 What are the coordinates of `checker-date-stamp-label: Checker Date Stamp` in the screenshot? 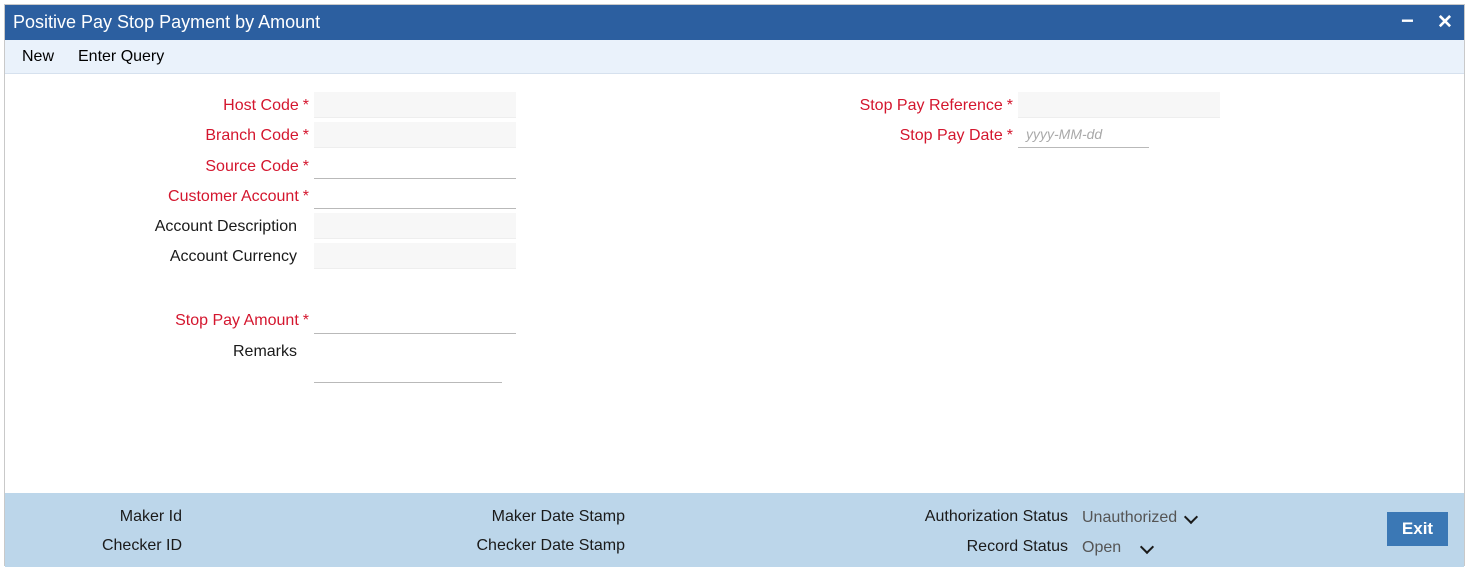 It's located at (550, 545).